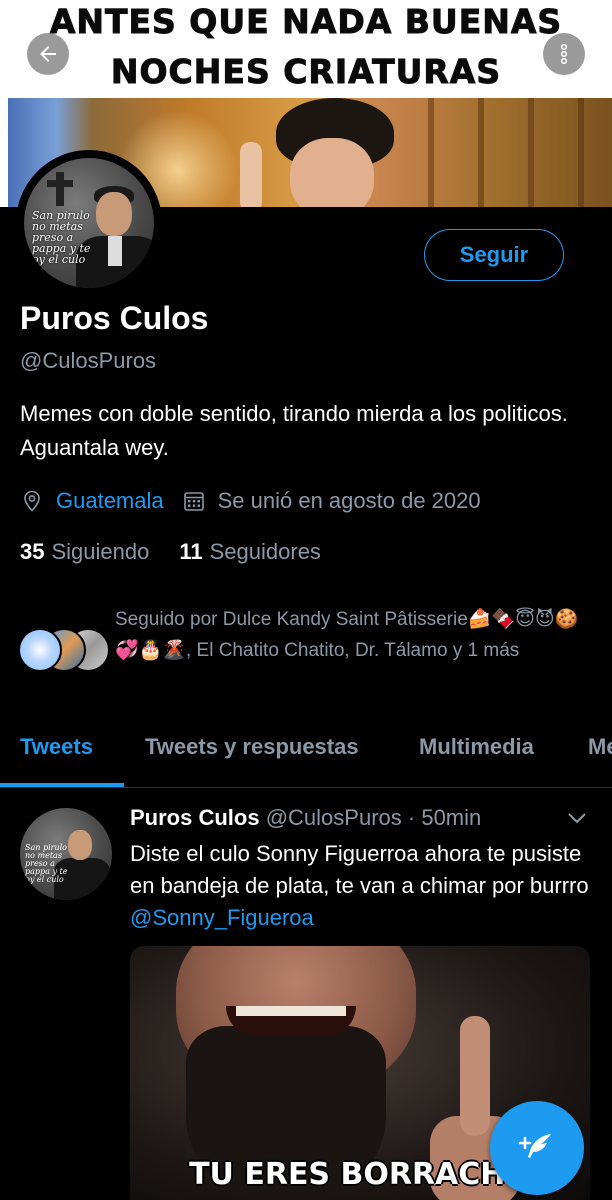 The image size is (612, 1200). What do you see at coordinates (64, 650) in the screenshot?
I see `followed-by-avatars` at bounding box center [64, 650].